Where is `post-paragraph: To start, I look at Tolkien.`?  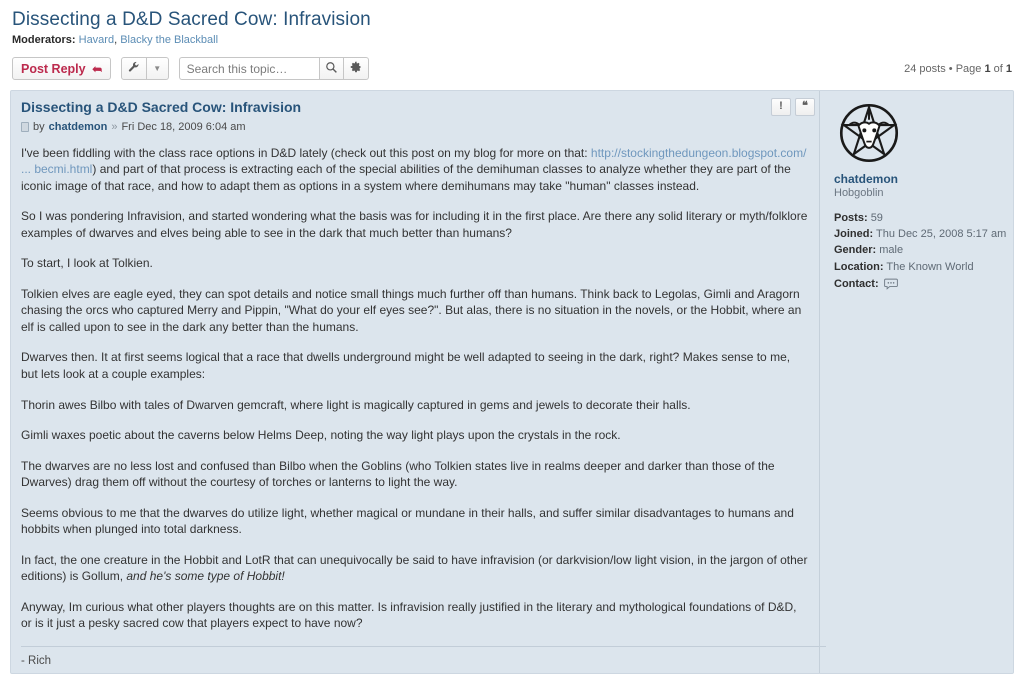
post-paragraph: To start, I look at Tolkien. is located at coordinates (87, 263).